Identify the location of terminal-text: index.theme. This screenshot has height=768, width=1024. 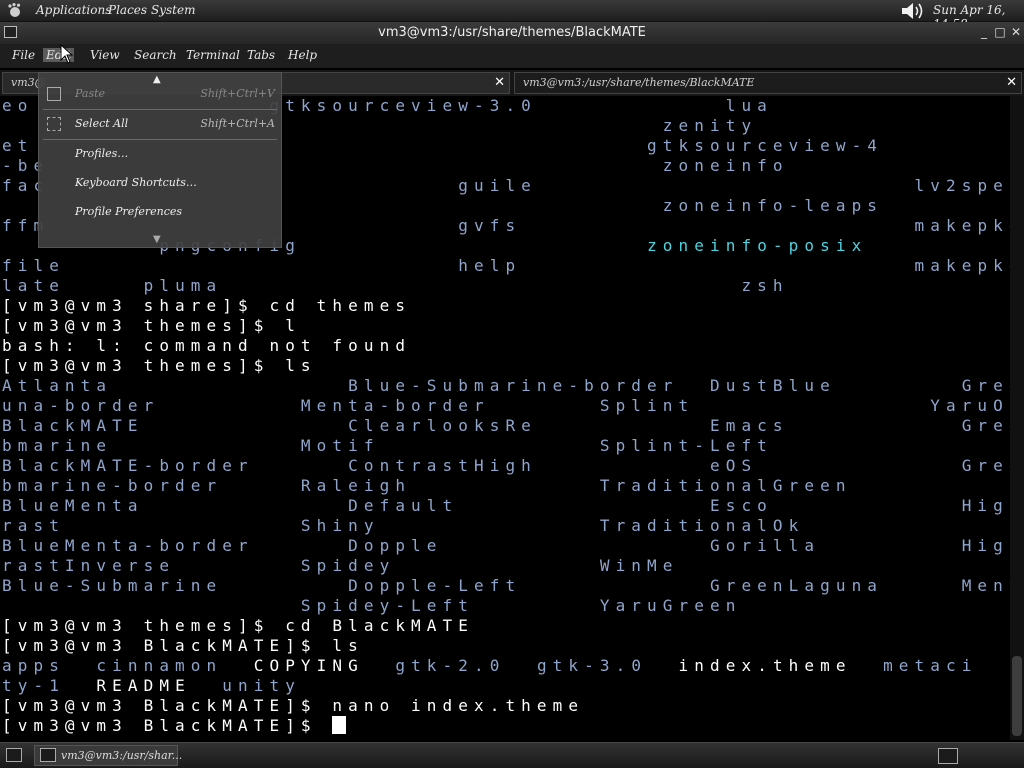
(781, 665).